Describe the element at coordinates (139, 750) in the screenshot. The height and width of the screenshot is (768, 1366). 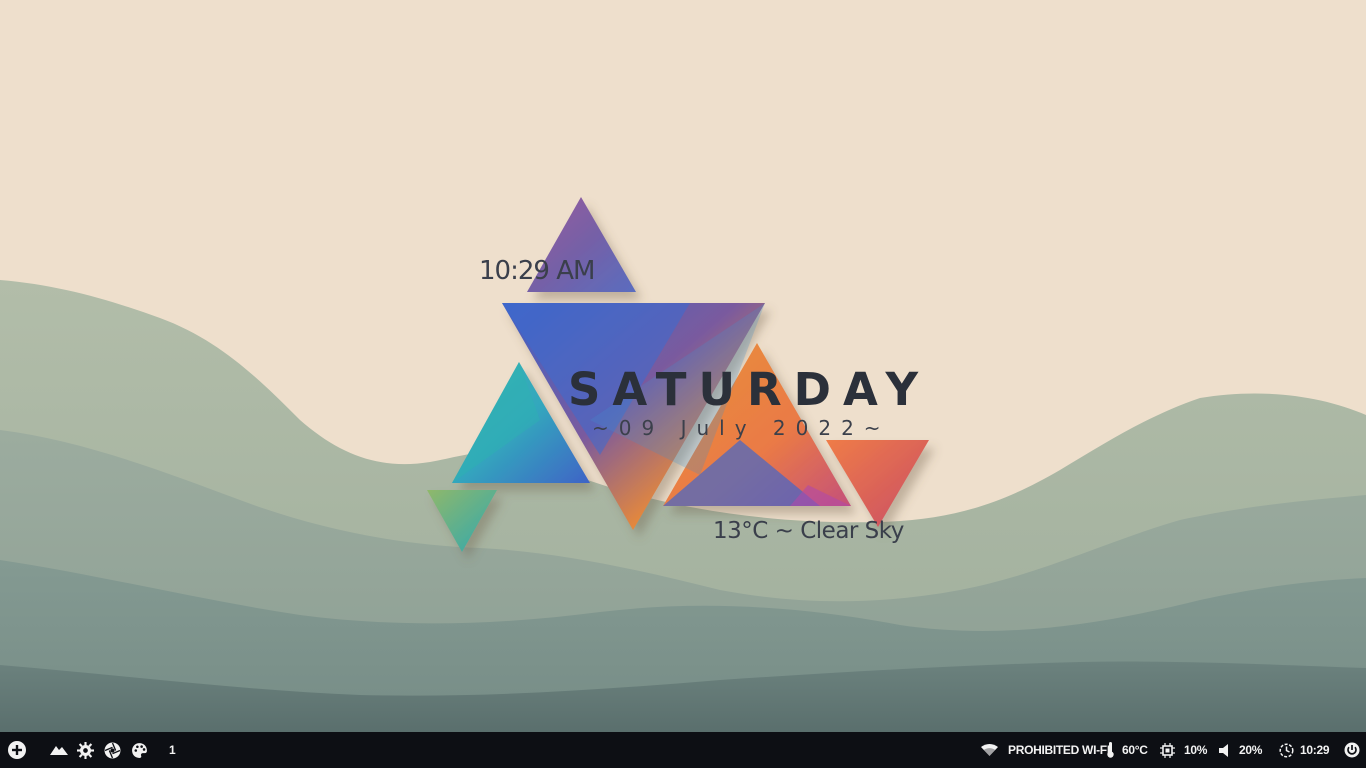
I see `palette-icon` at that location.